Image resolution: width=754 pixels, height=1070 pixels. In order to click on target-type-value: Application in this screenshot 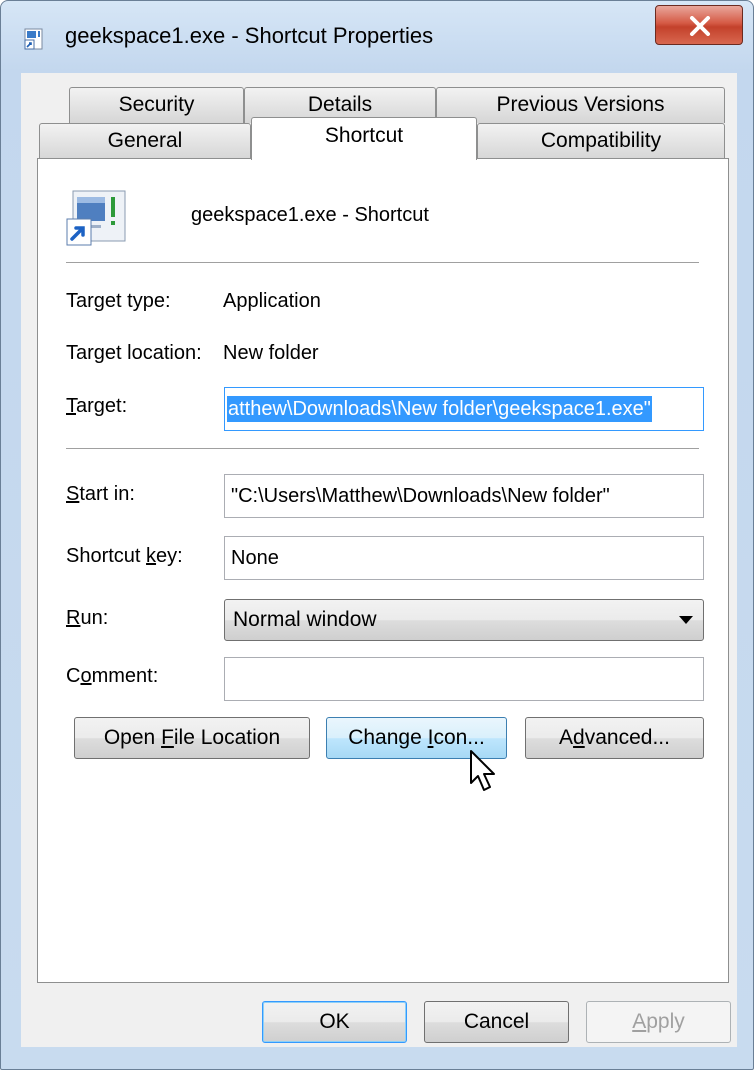, I will do `click(272, 301)`.